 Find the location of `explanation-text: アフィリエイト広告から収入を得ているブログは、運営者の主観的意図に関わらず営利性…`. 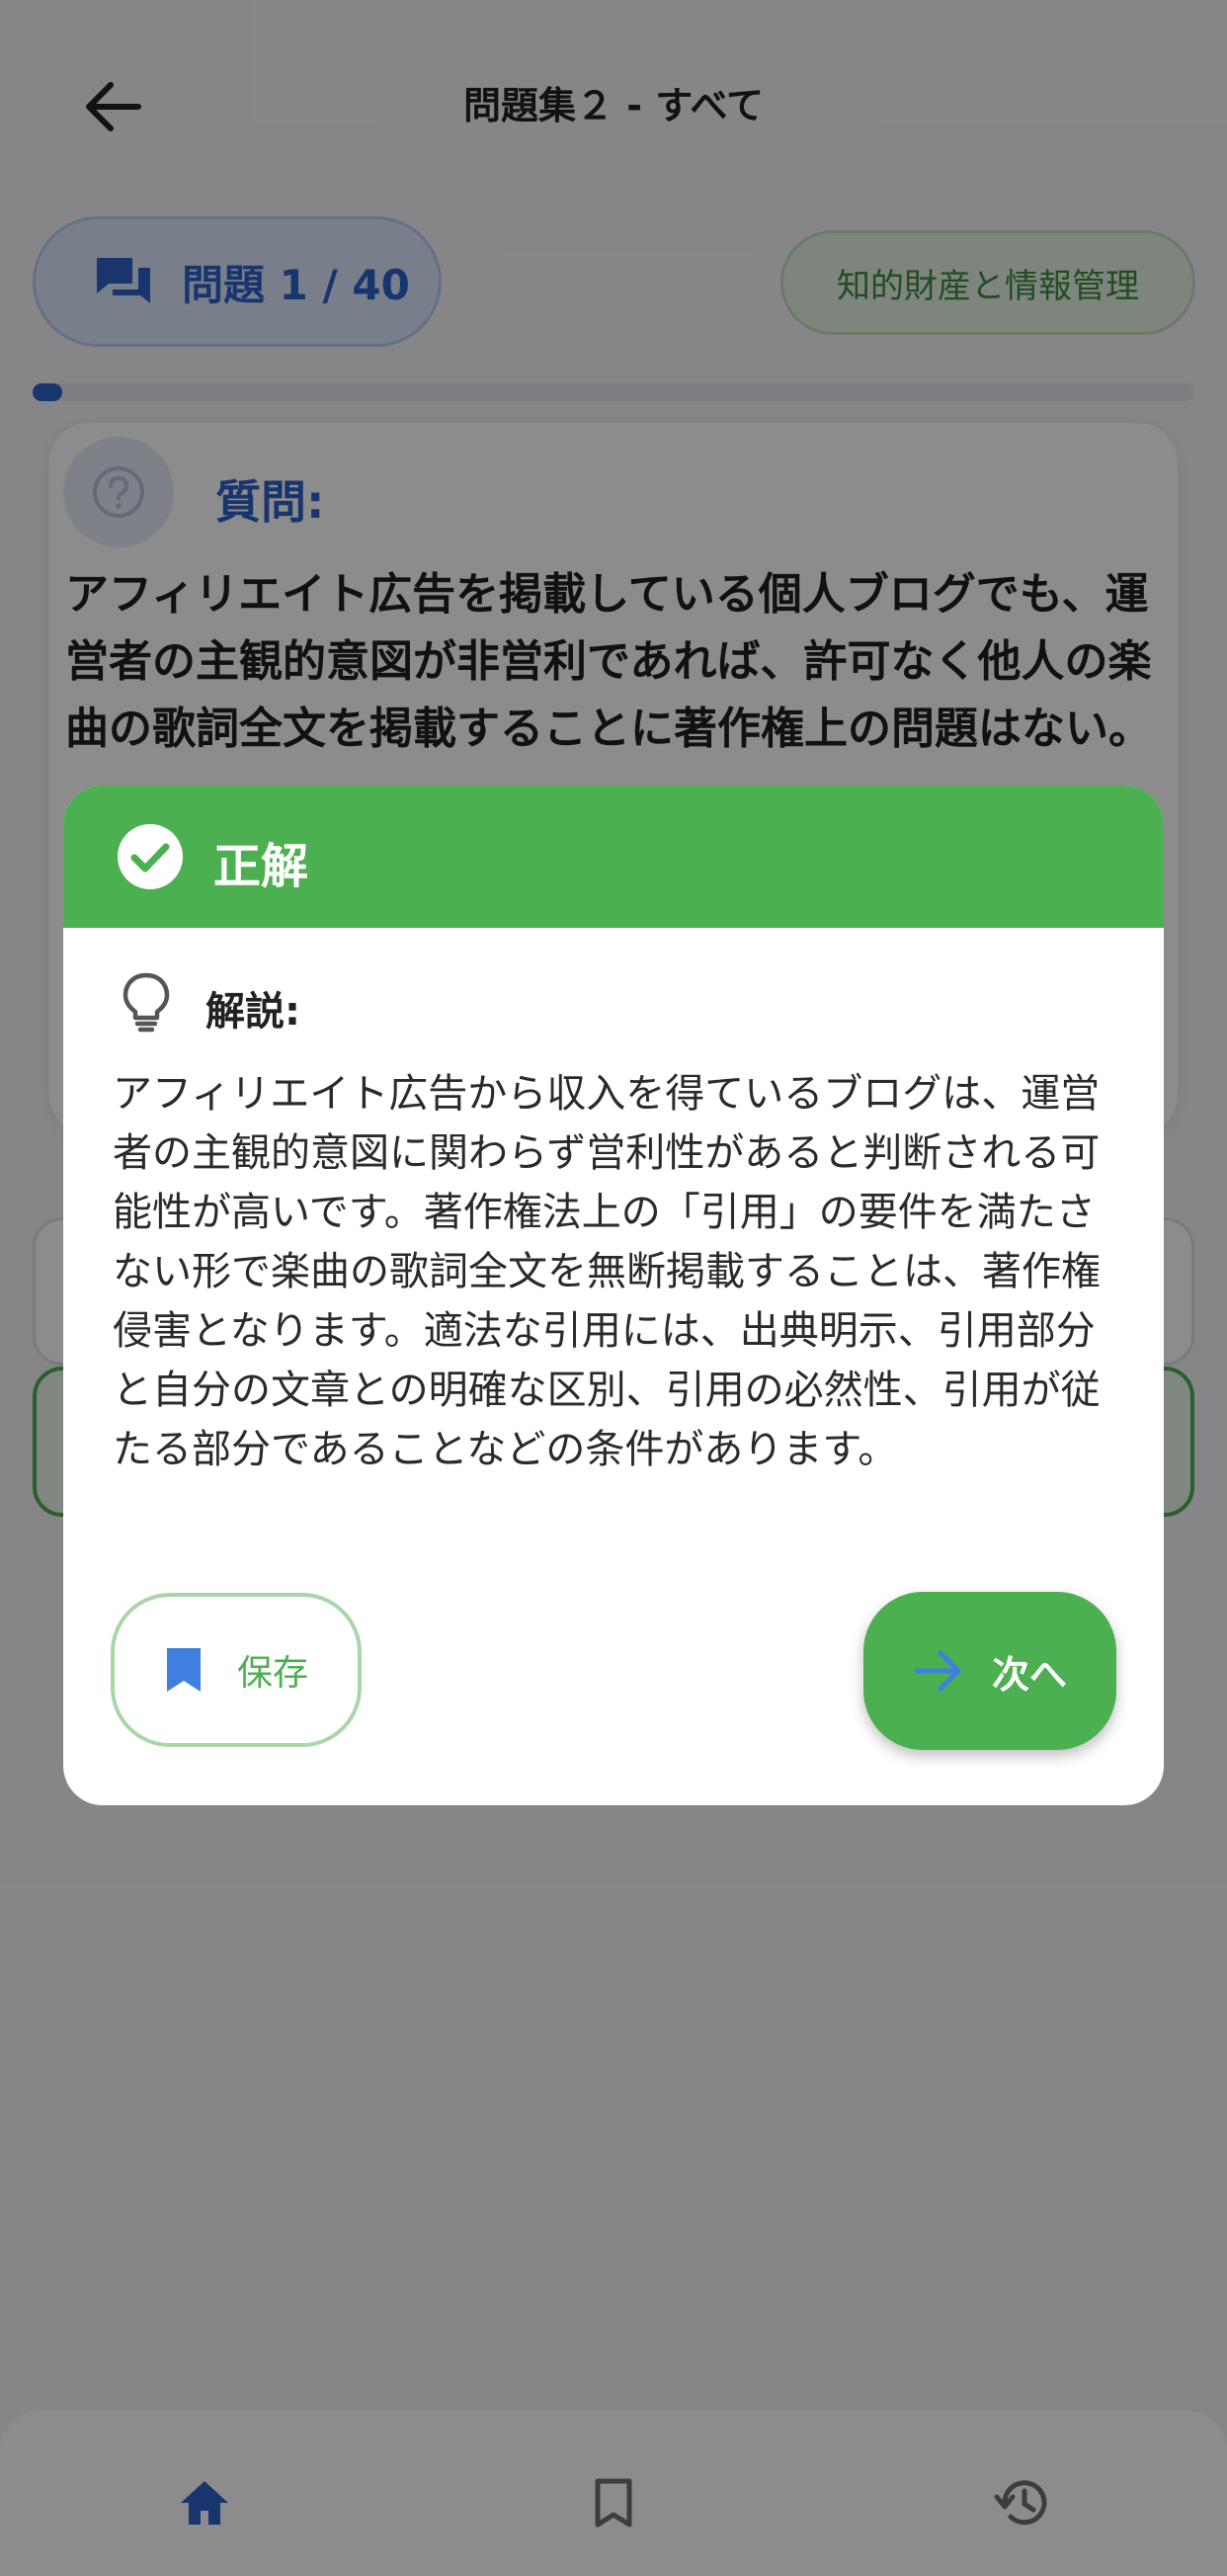

explanation-text: アフィリエイト広告から収入を得ているブログは、運営者の主観的意図に関わらず営利性… is located at coordinates (607, 1271).